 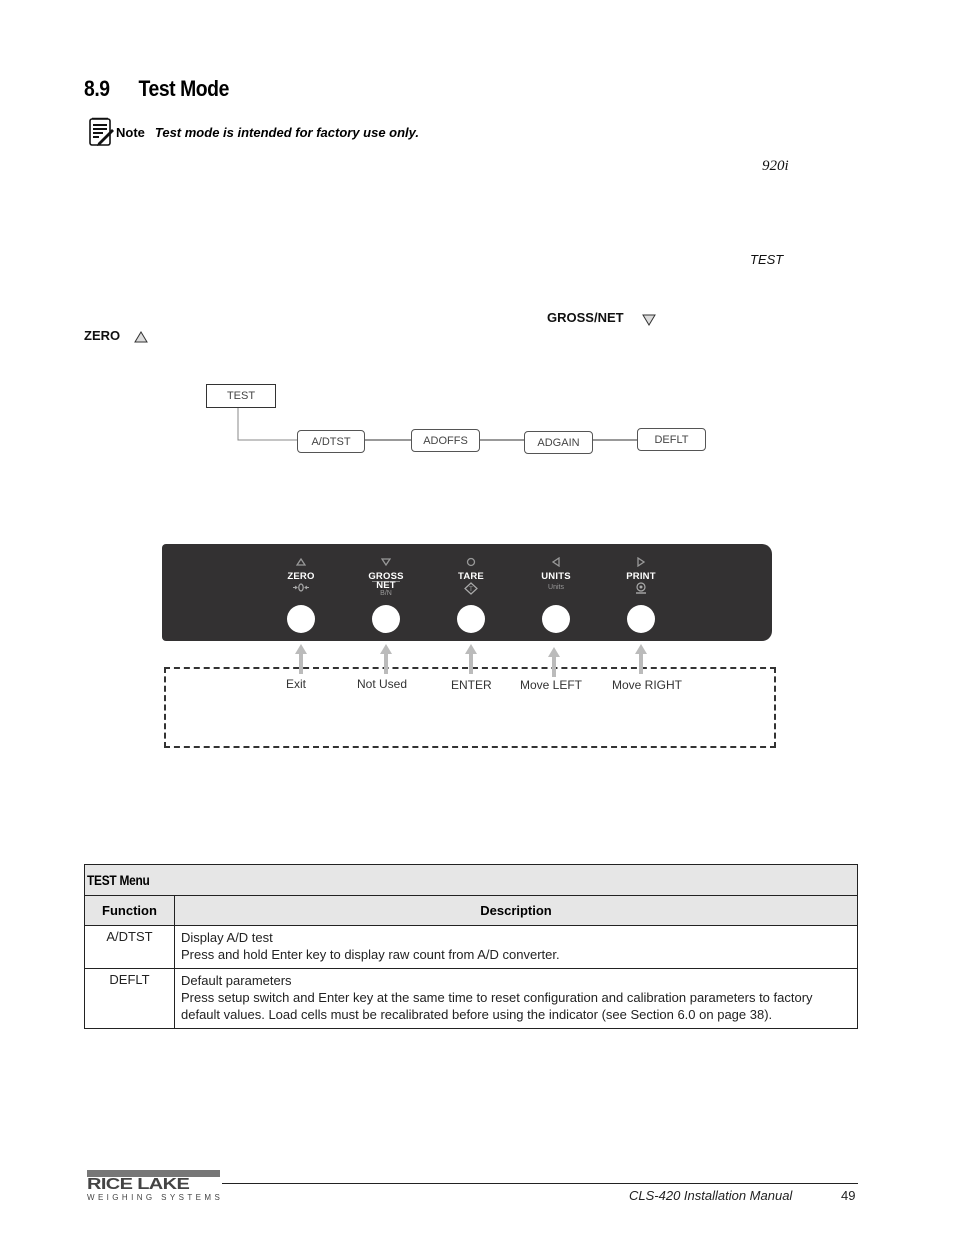 I want to click on print-button, so click(x=641, y=619).